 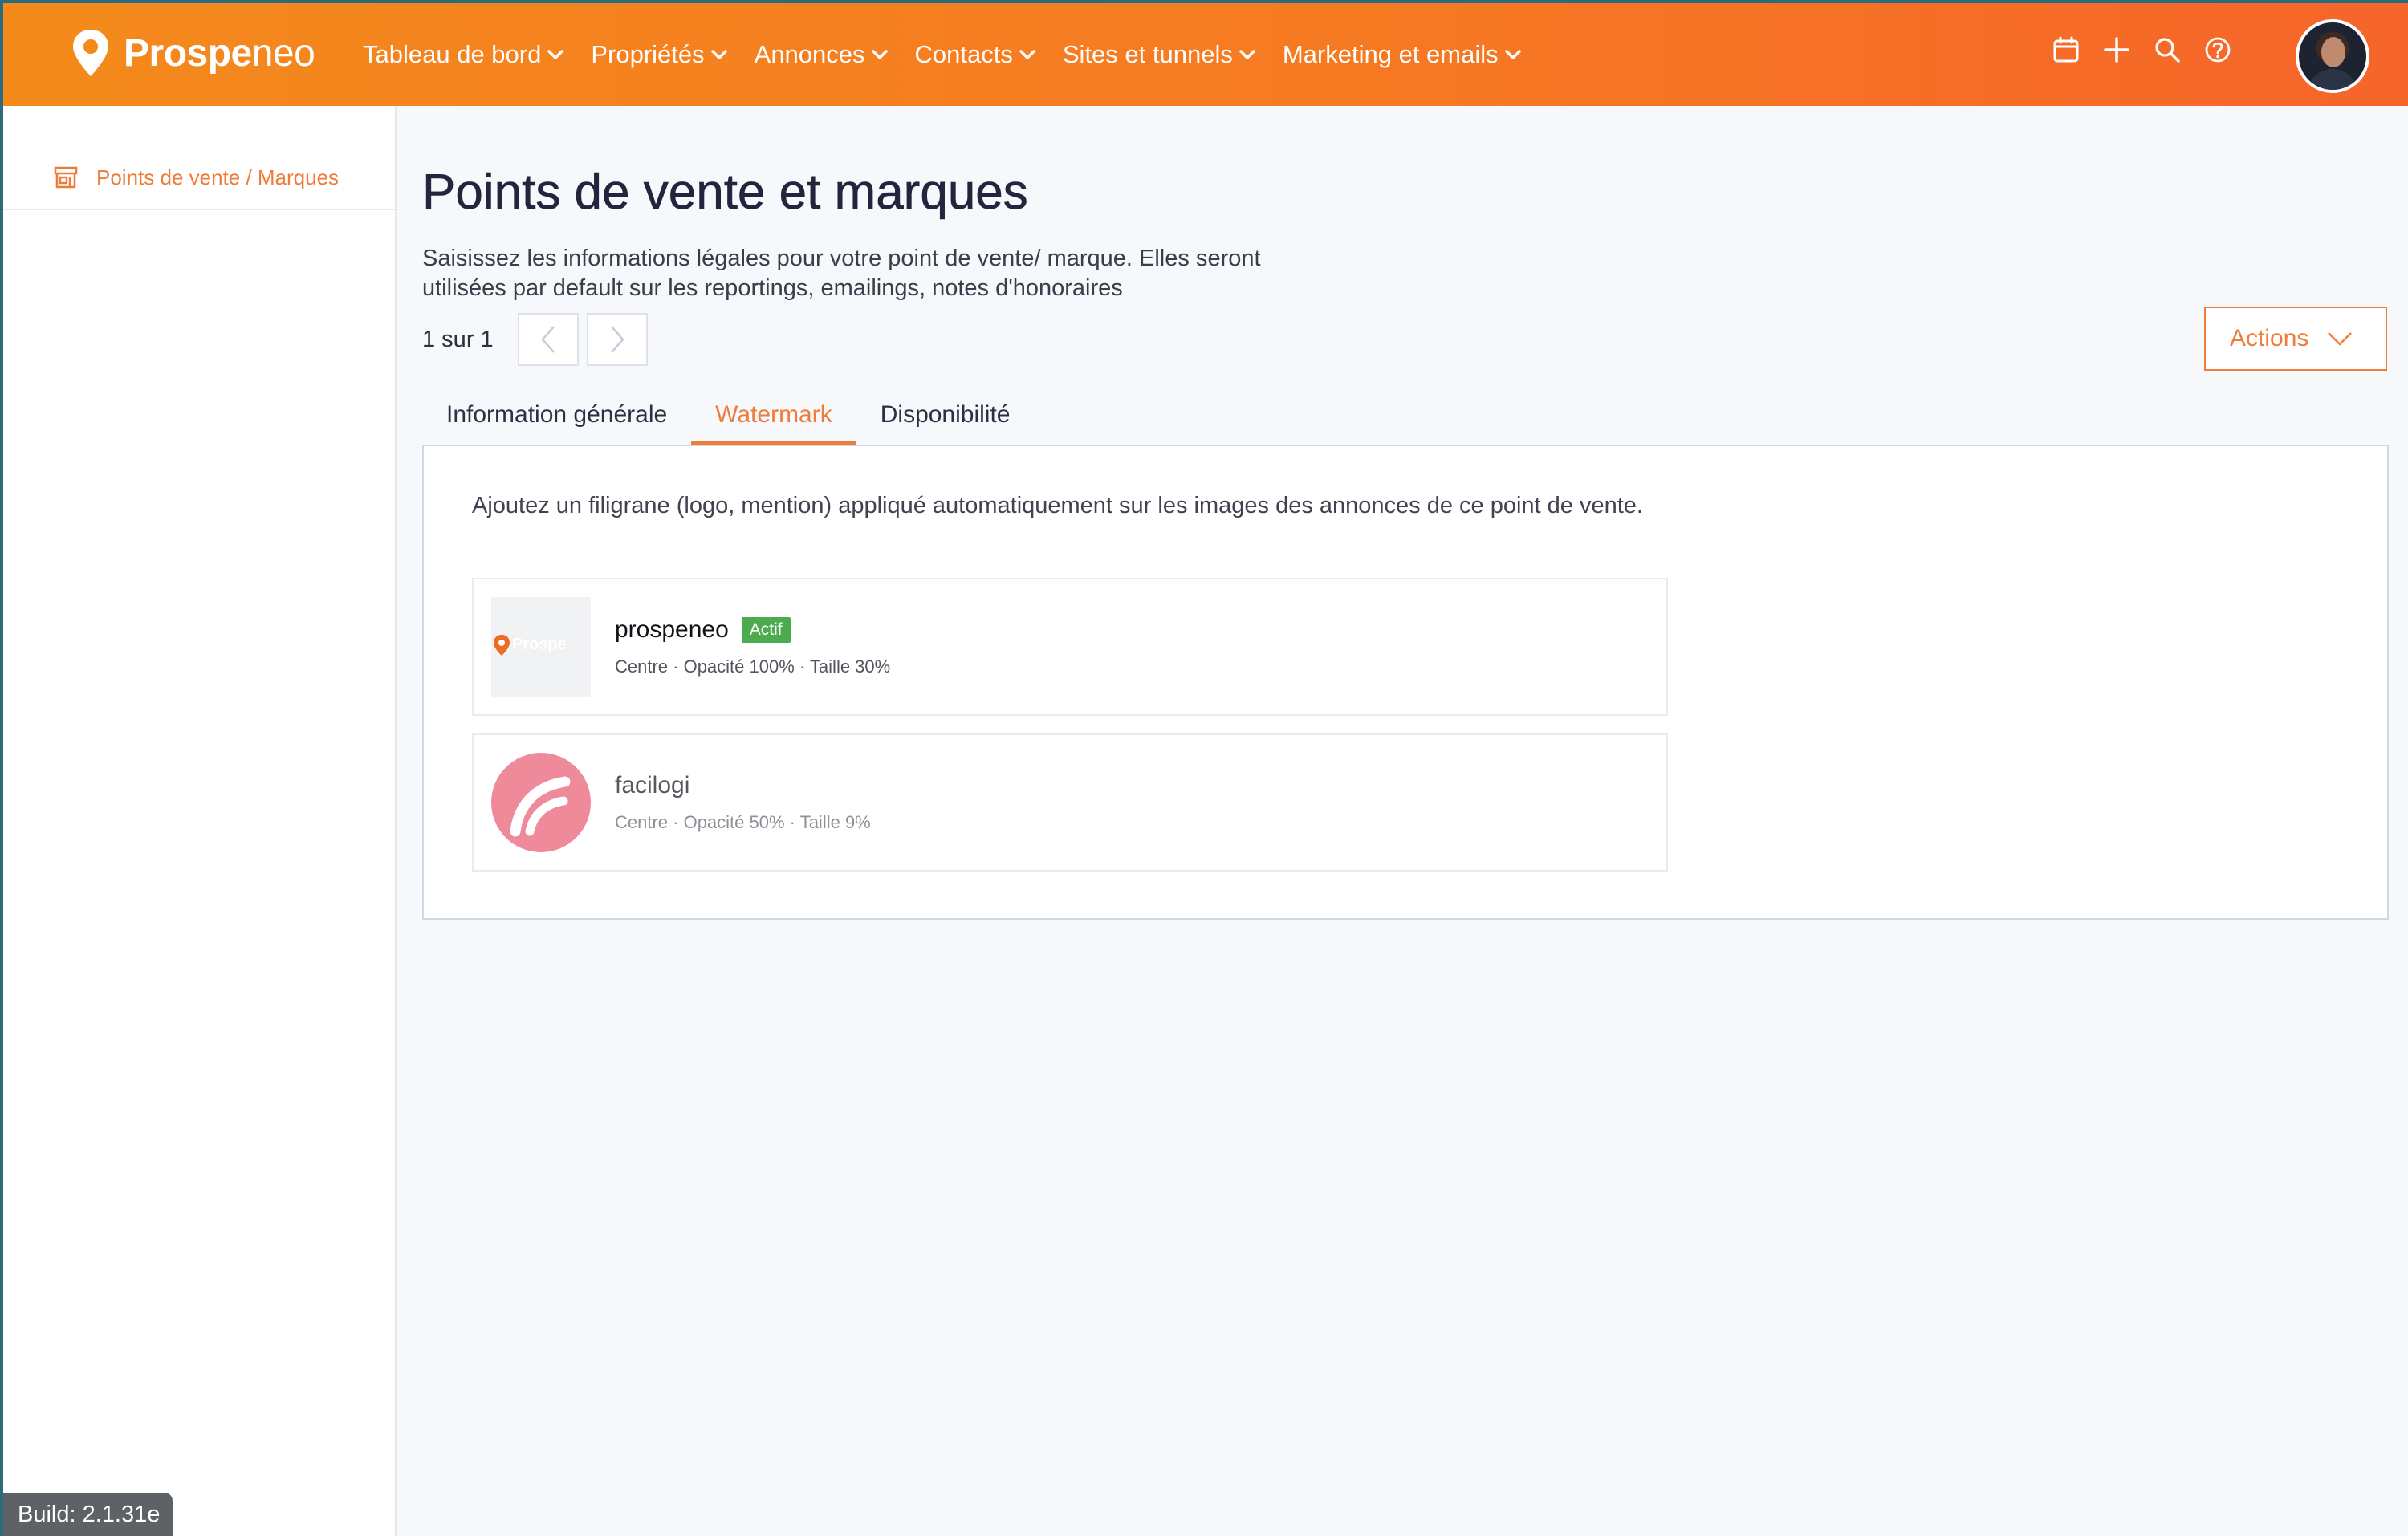 What do you see at coordinates (2332, 79) in the screenshot?
I see `avatar-shirt` at bounding box center [2332, 79].